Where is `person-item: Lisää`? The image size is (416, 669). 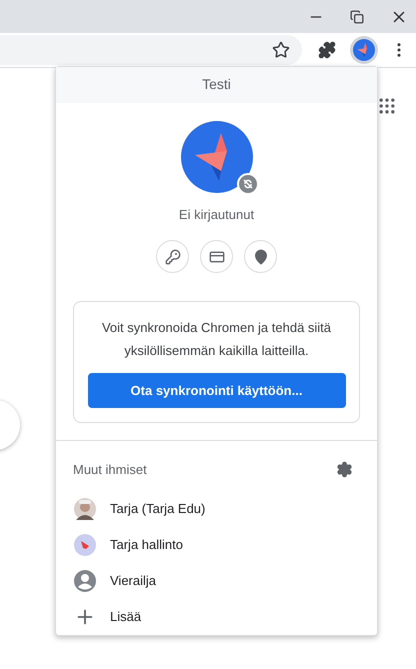
person-item: Lisää is located at coordinates (216, 617).